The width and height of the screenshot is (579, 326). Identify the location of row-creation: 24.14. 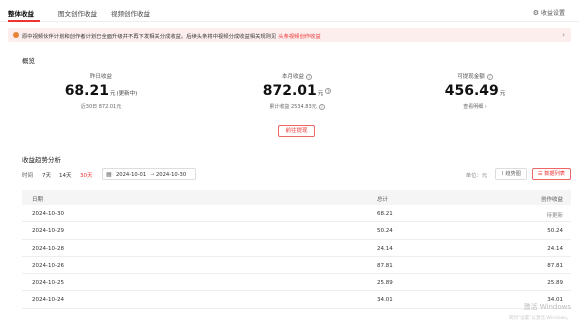
(555, 248).